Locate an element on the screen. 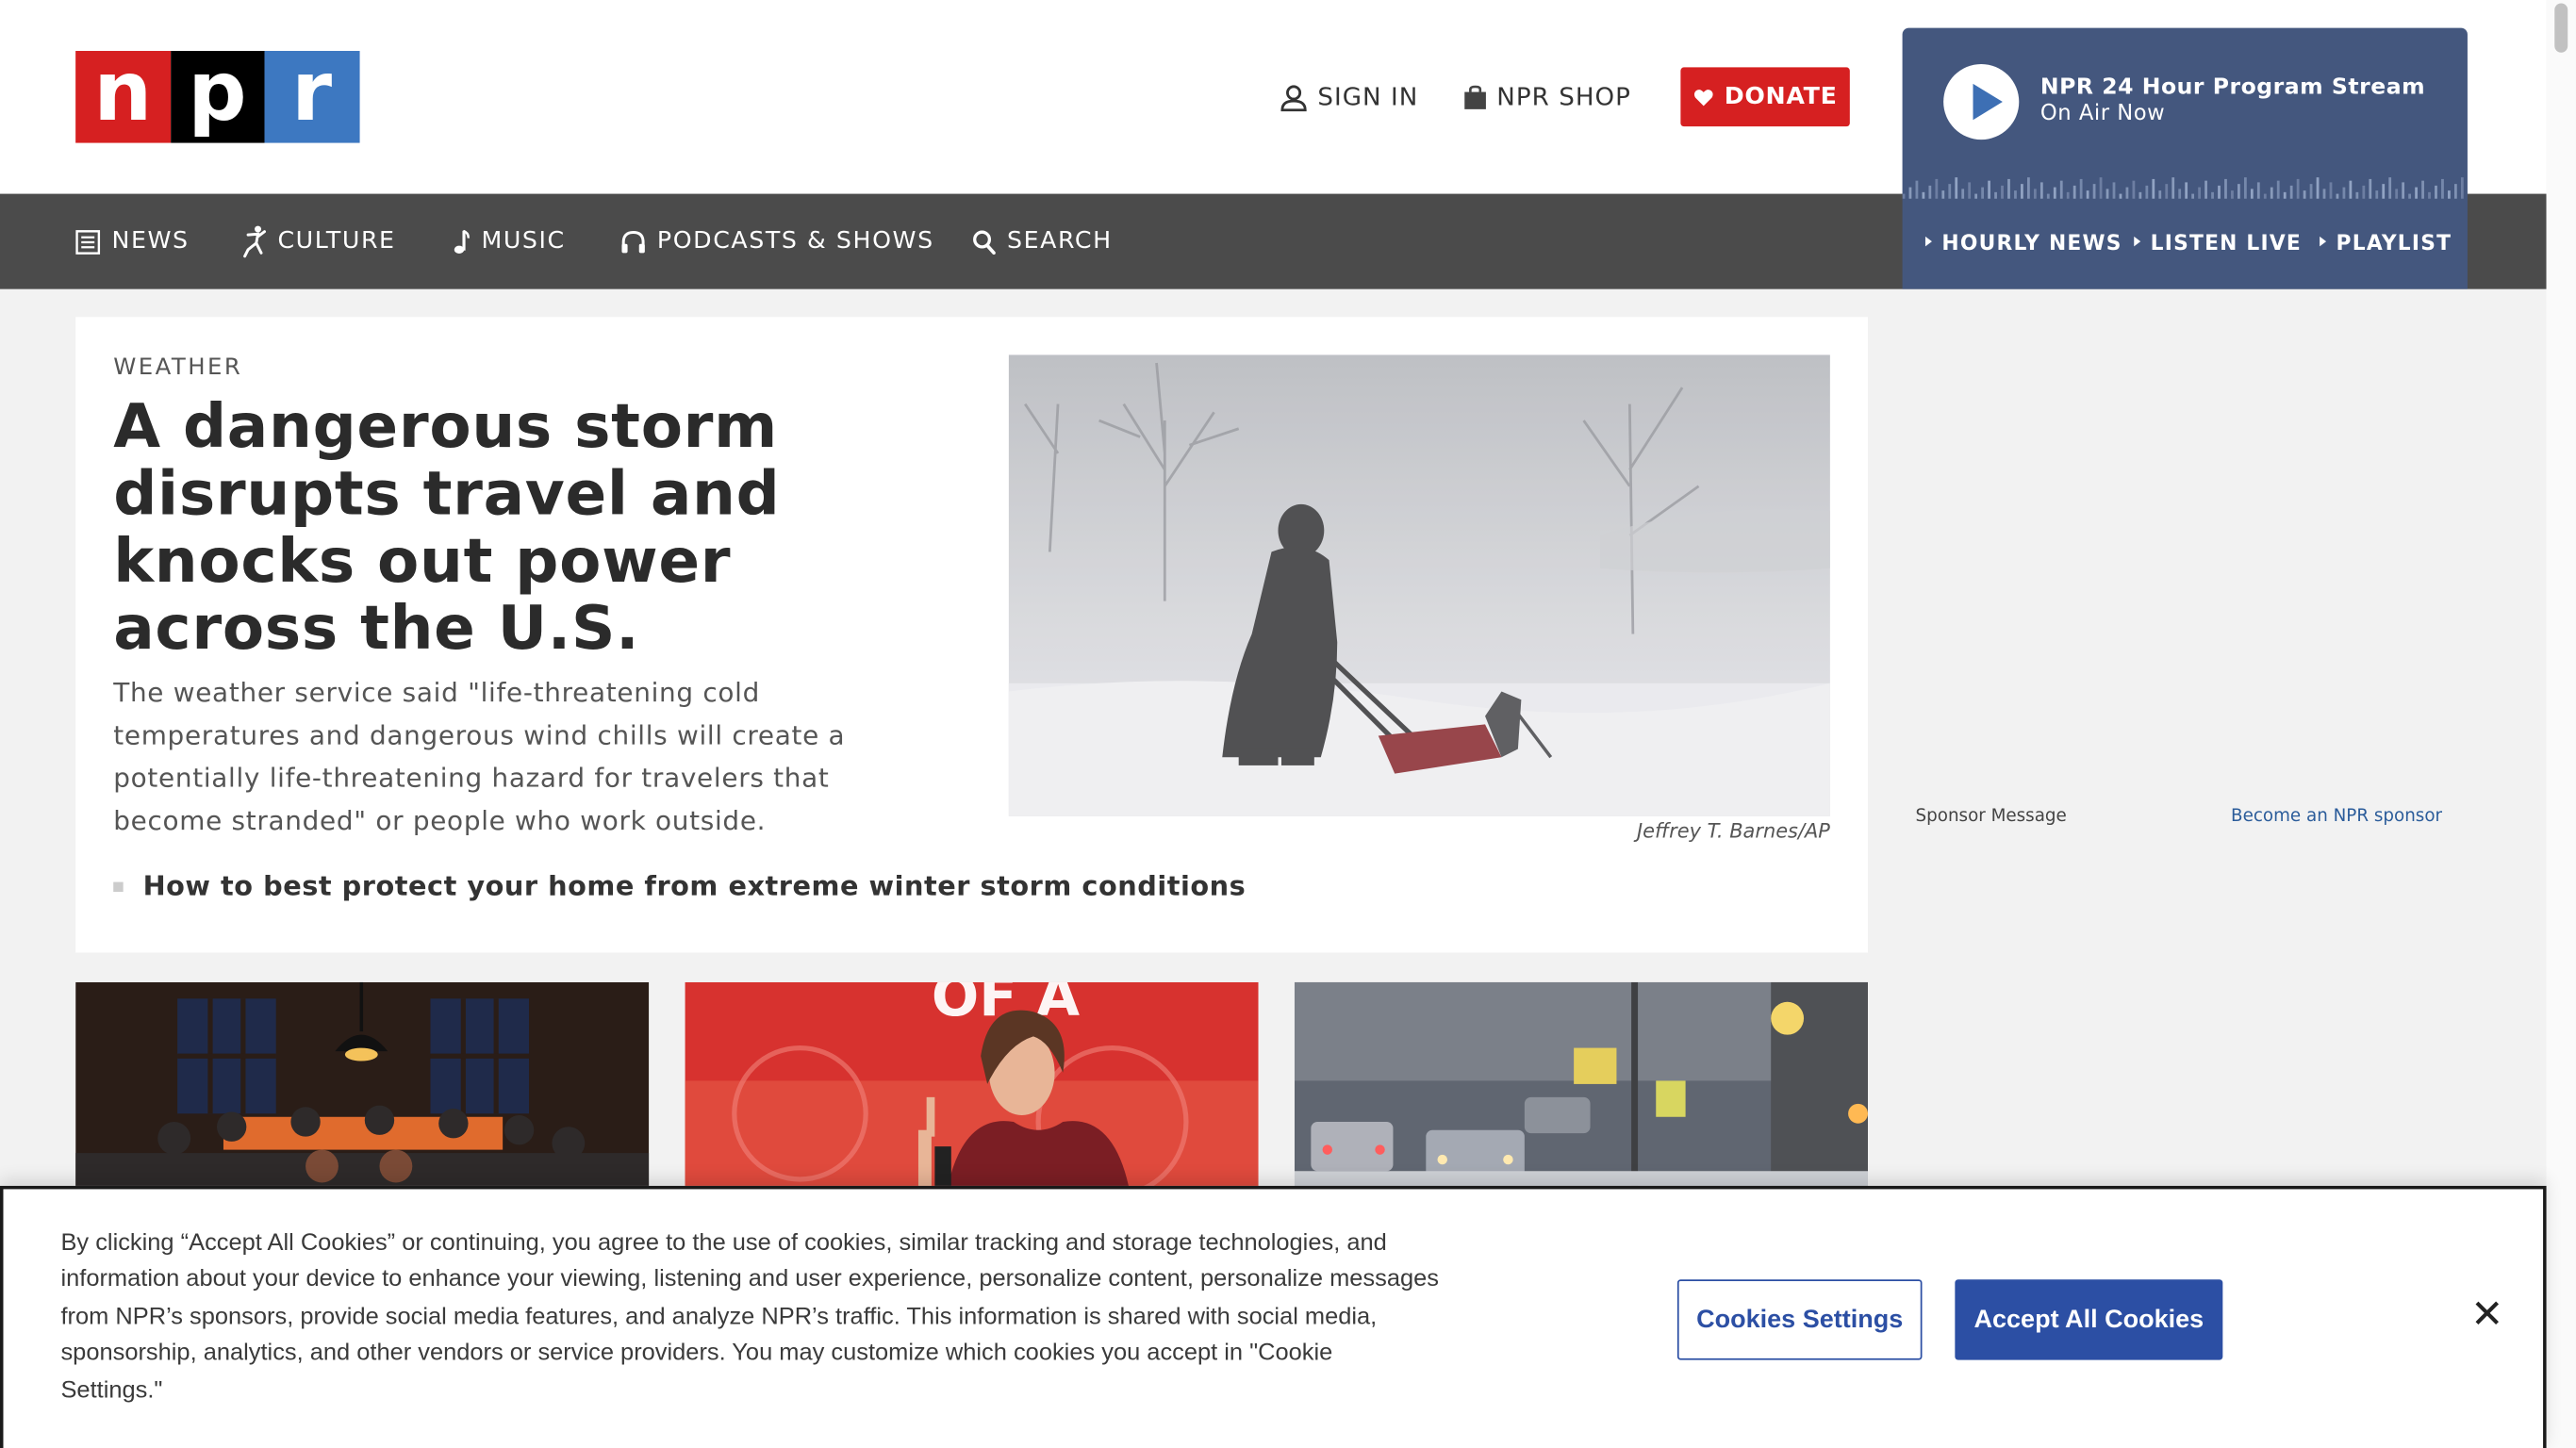 The image size is (2576, 1448). sign-in-label: SIGN IN is located at coordinates (1368, 97).